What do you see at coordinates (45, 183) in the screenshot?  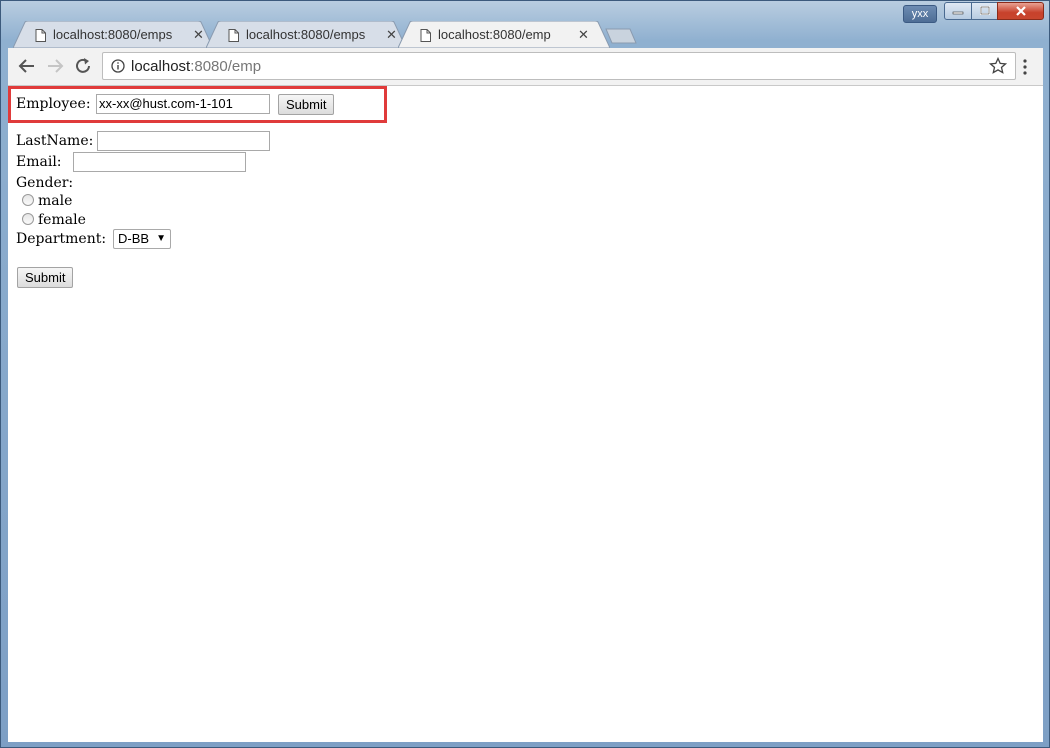 I see `gender-label: Gender:` at bounding box center [45, 183].